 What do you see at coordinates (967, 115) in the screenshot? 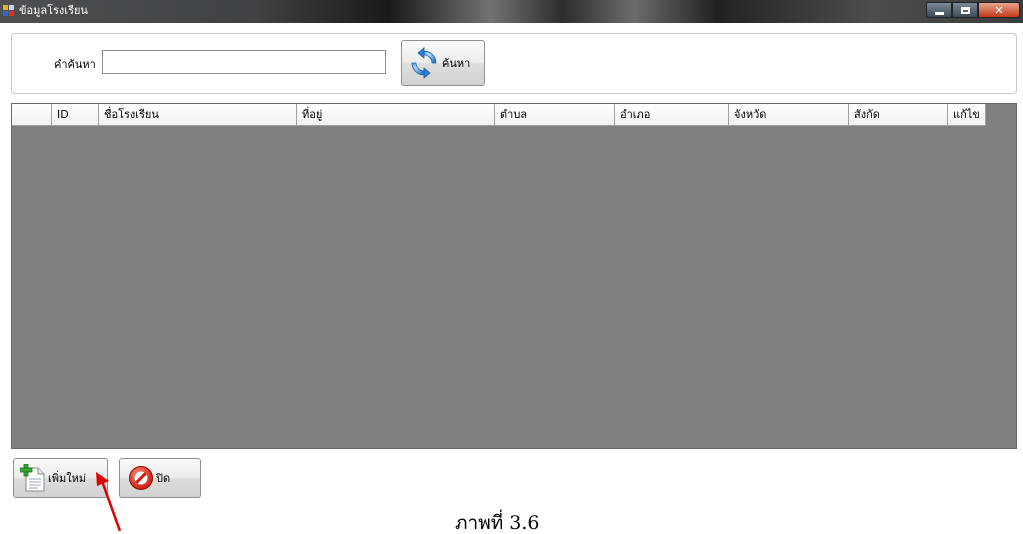
I see `column-header-edit: แก้ไข` at bounding box center [967, 115].